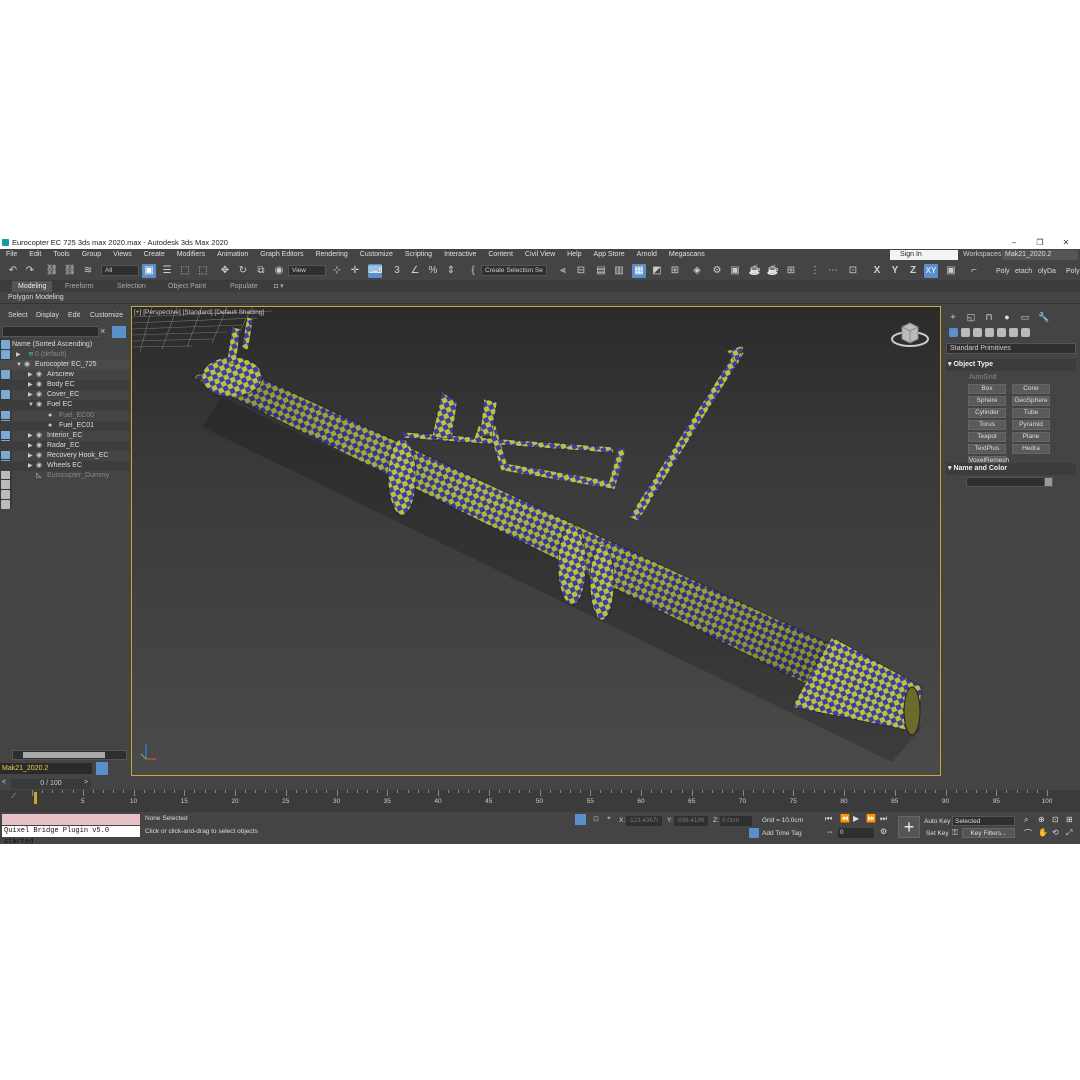  Describe the element at coordinates (609, 255) in the screenshot. I see `menu-app-store: App Store` at that location.